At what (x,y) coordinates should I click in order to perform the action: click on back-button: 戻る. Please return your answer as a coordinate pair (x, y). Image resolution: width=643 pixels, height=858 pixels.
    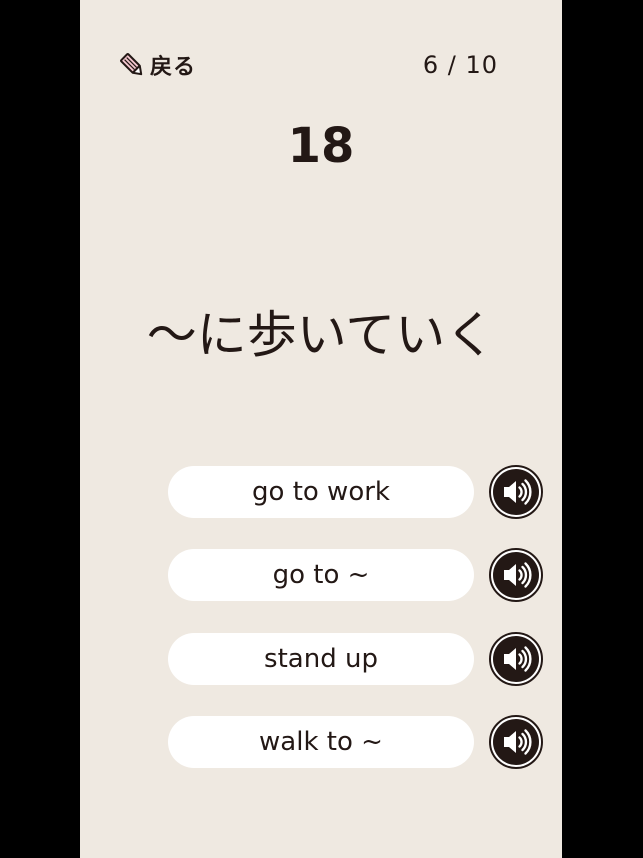
    Looking at the image, I should click on (157, 65).